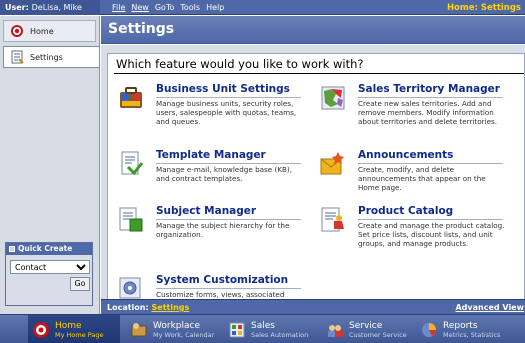 This screenshot has width=525, height=343. Describe the element at coordinates (41, 329) in the screenshot. I see `home-icon` at that location.